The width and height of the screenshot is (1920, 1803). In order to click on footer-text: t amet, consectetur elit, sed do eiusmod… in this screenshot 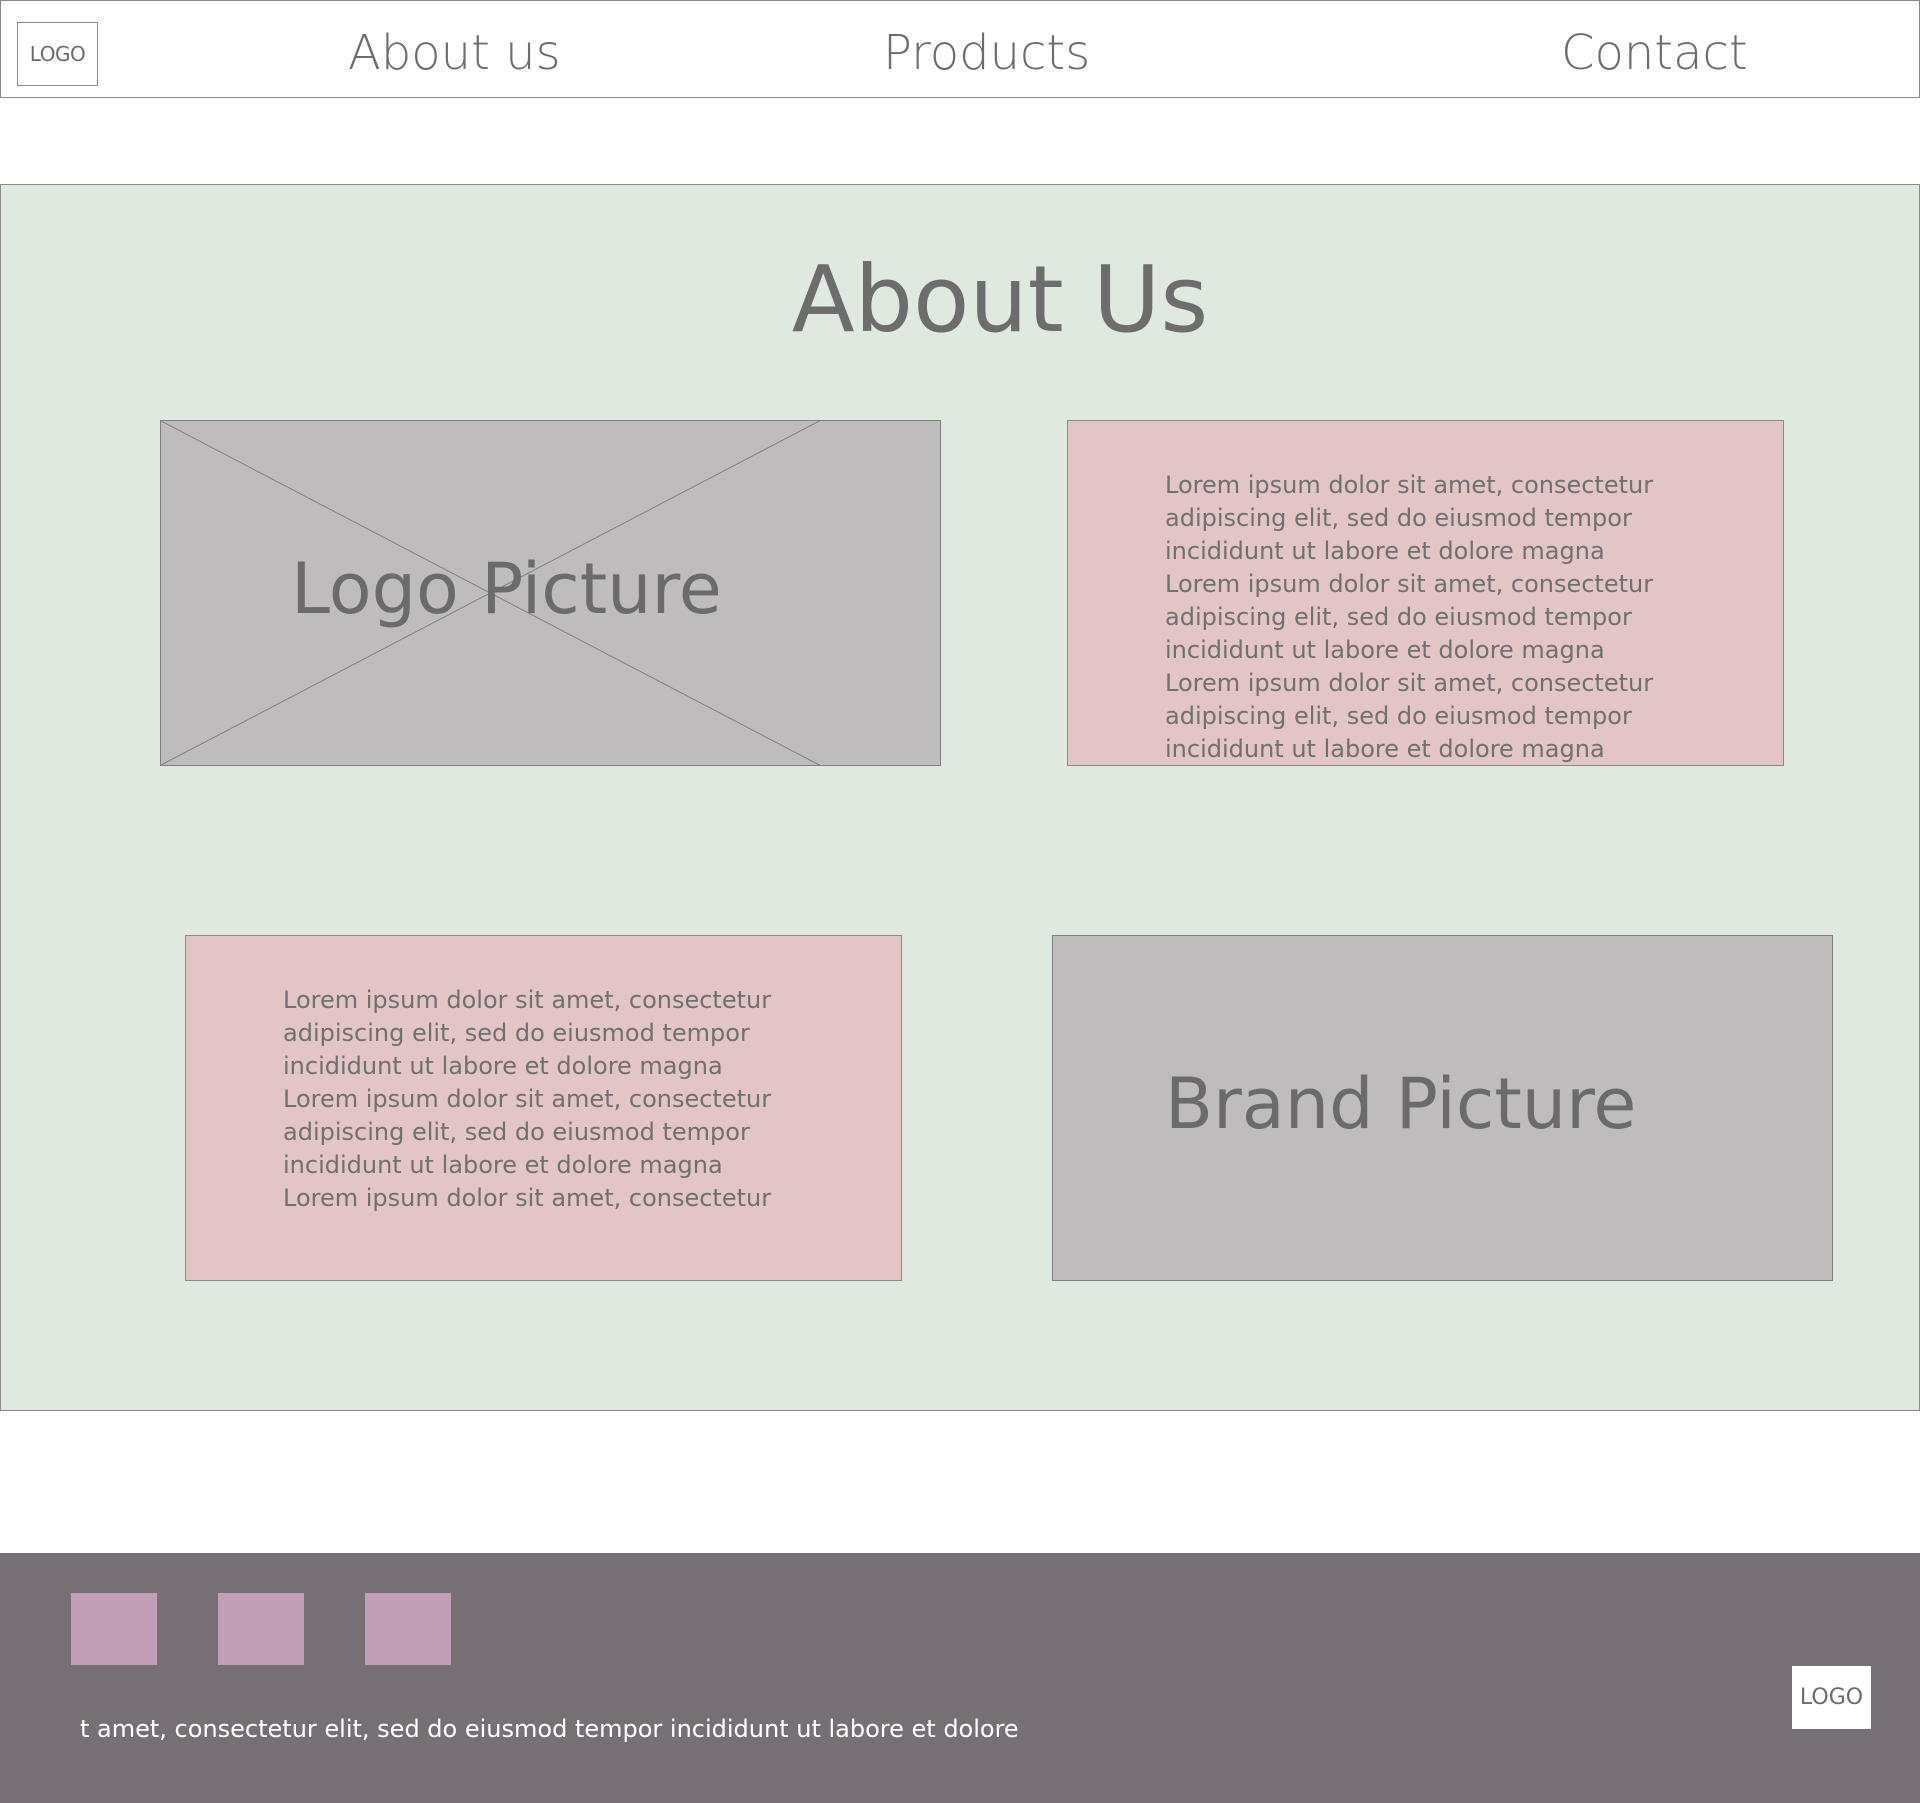, I will do `click(549, 1729)`.